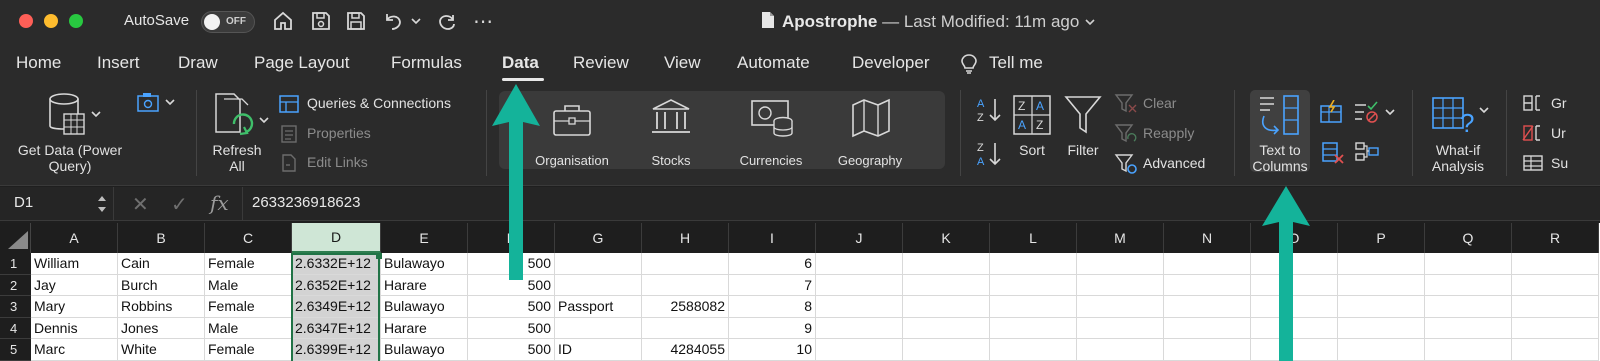 This screenshot has height=361, width=1600. I want to click on row-header-3: 3, so click(15, 307).